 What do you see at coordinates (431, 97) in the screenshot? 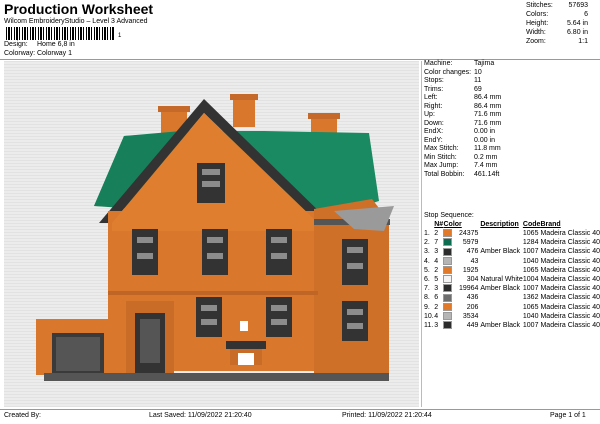
I see `info-label: Left:` at bounding box center [431, 97].